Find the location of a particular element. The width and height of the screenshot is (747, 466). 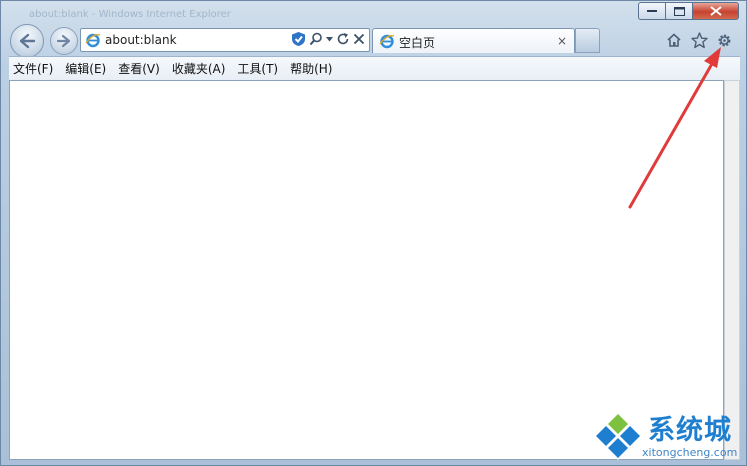

star-icon is located at coordinates (699, 40).